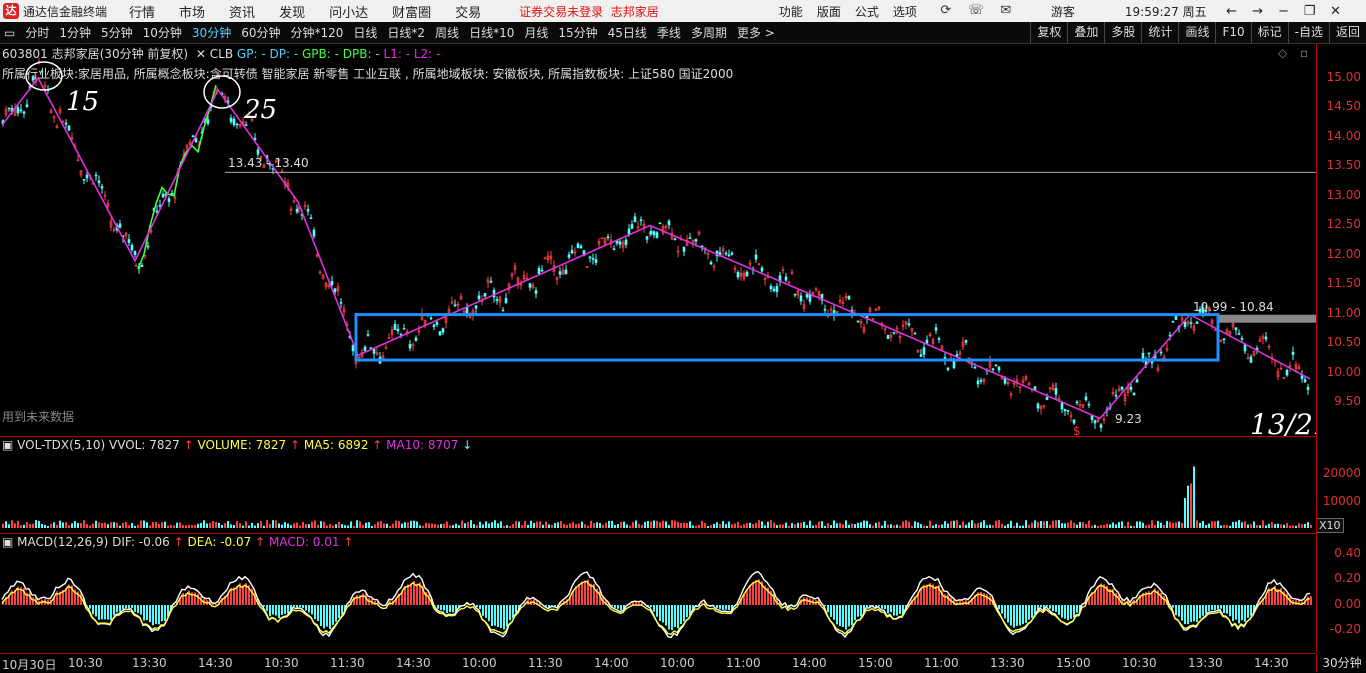  What do you see at coordinates (1159, 32) in the screenshot?
I see `tool-tongji: 统计` at bounding box center [1159, 32].